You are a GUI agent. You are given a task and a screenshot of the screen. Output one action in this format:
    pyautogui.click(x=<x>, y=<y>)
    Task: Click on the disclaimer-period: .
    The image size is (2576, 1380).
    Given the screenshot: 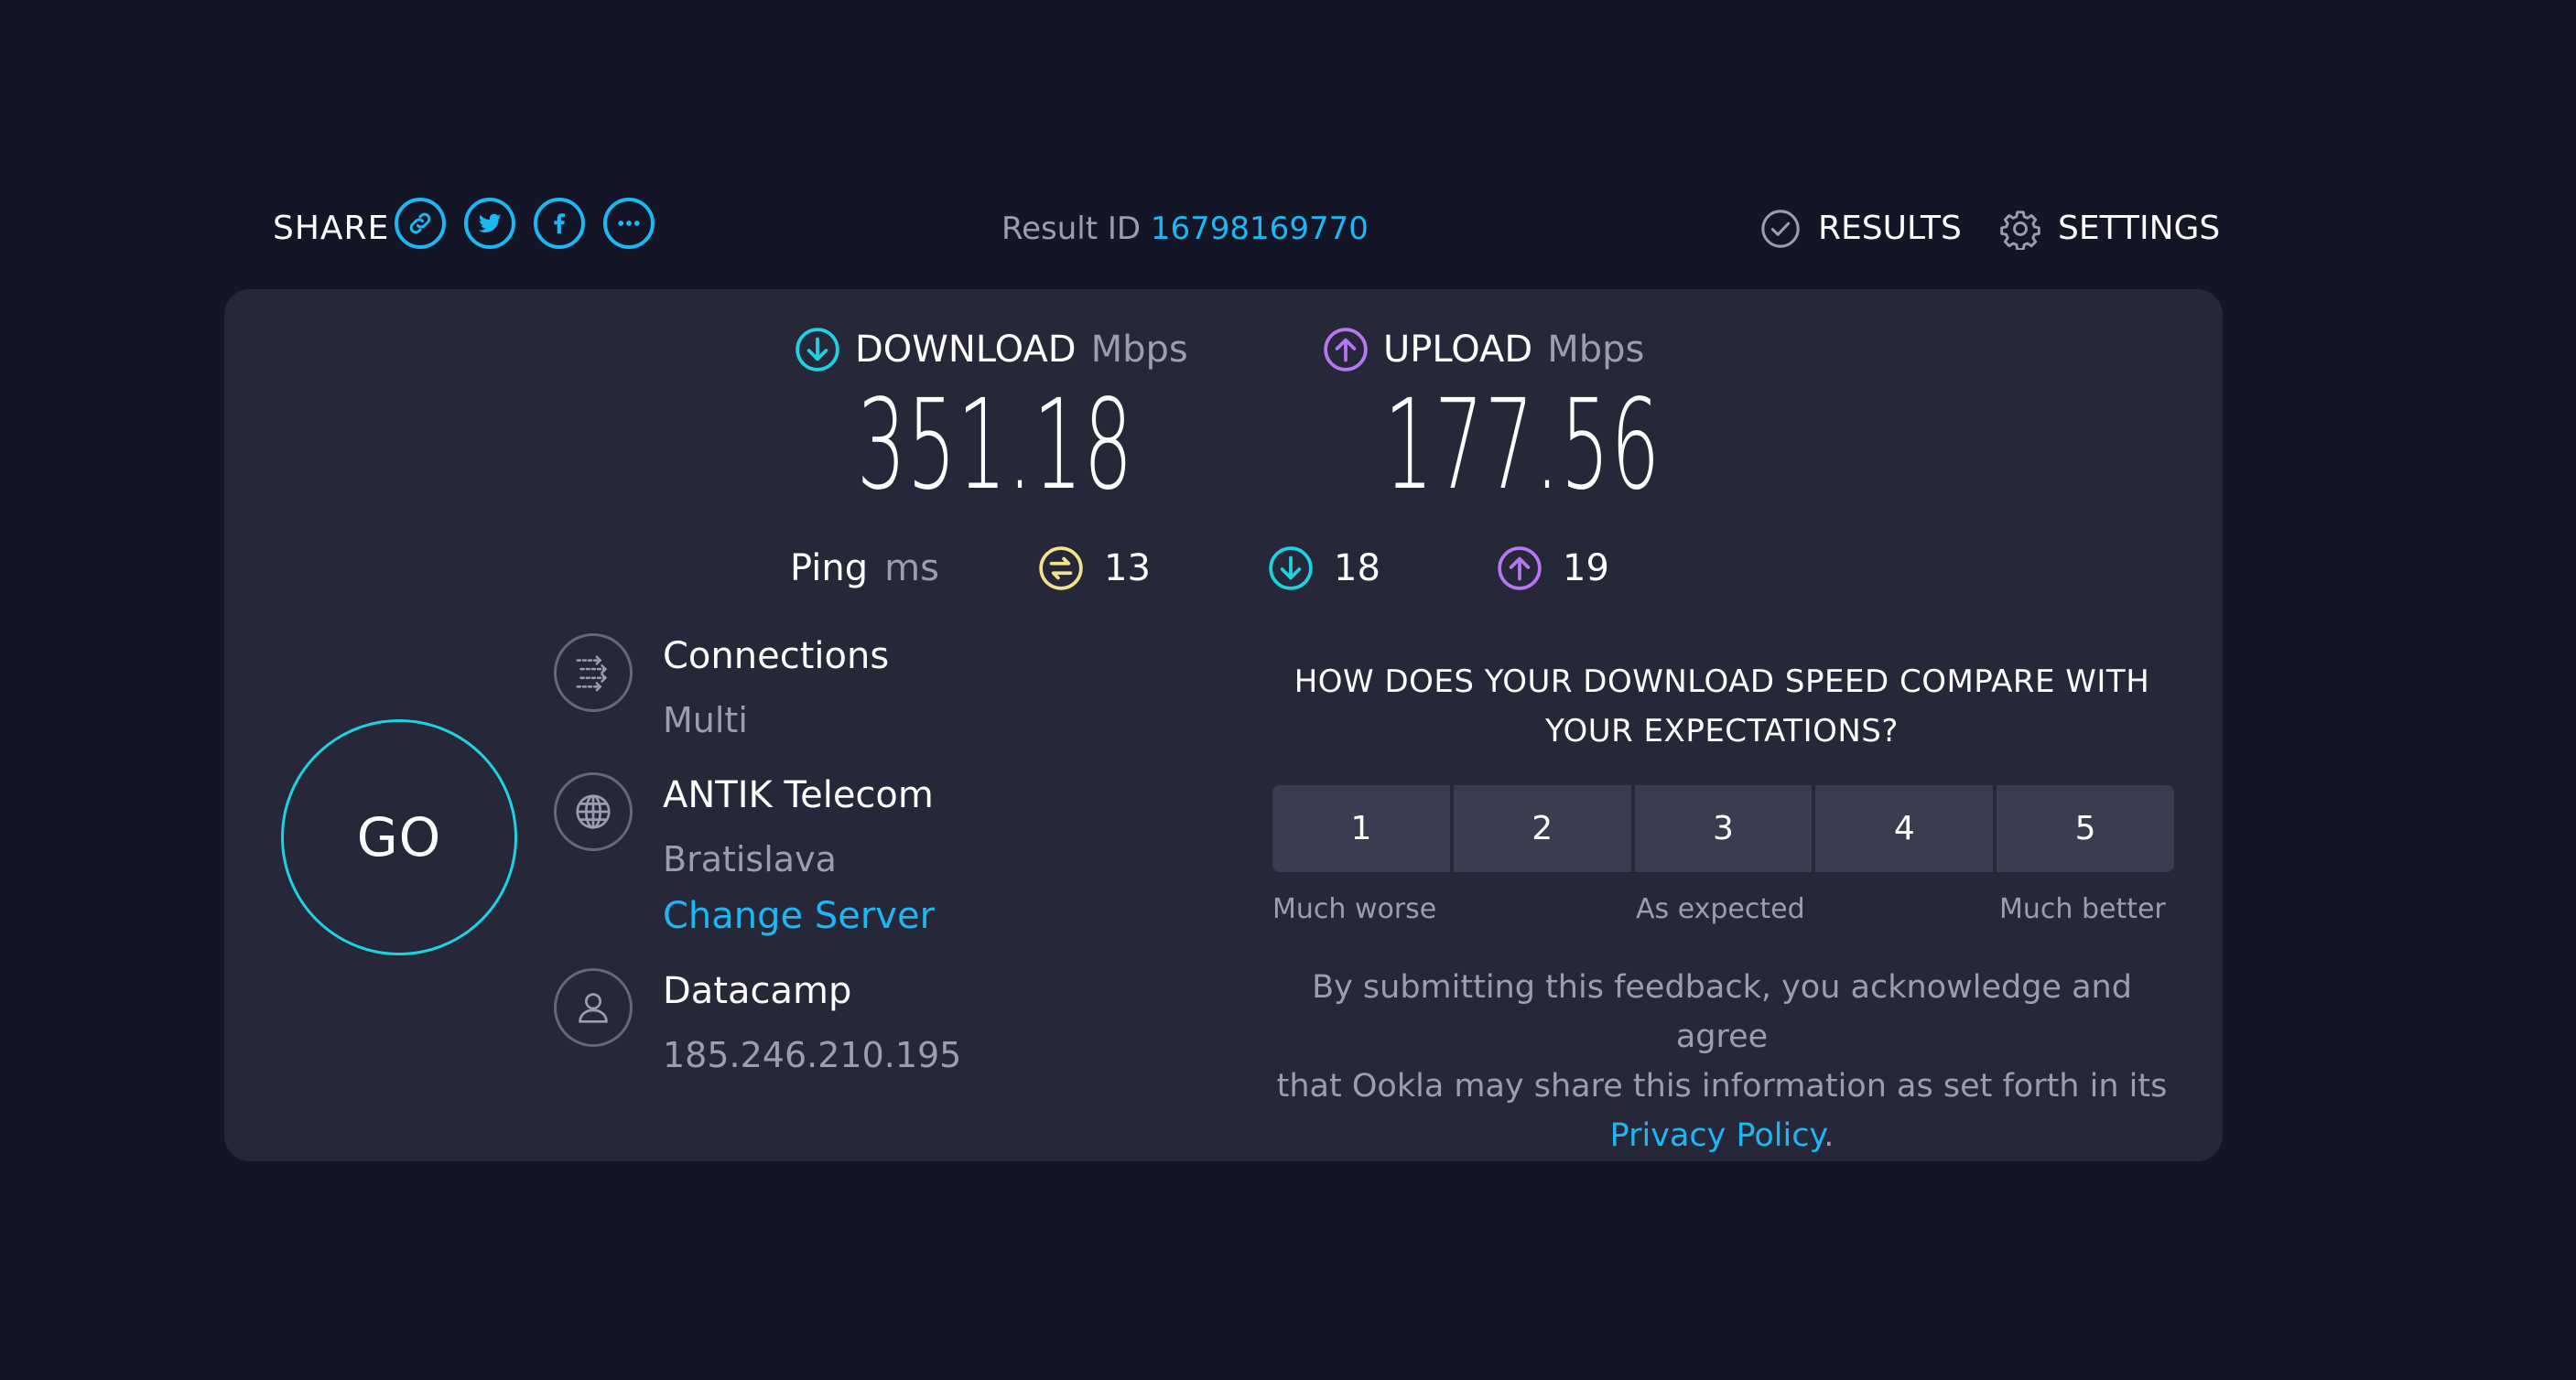 What is the action you would take?
    pyautogui.click(x=1830, y=1136)
    